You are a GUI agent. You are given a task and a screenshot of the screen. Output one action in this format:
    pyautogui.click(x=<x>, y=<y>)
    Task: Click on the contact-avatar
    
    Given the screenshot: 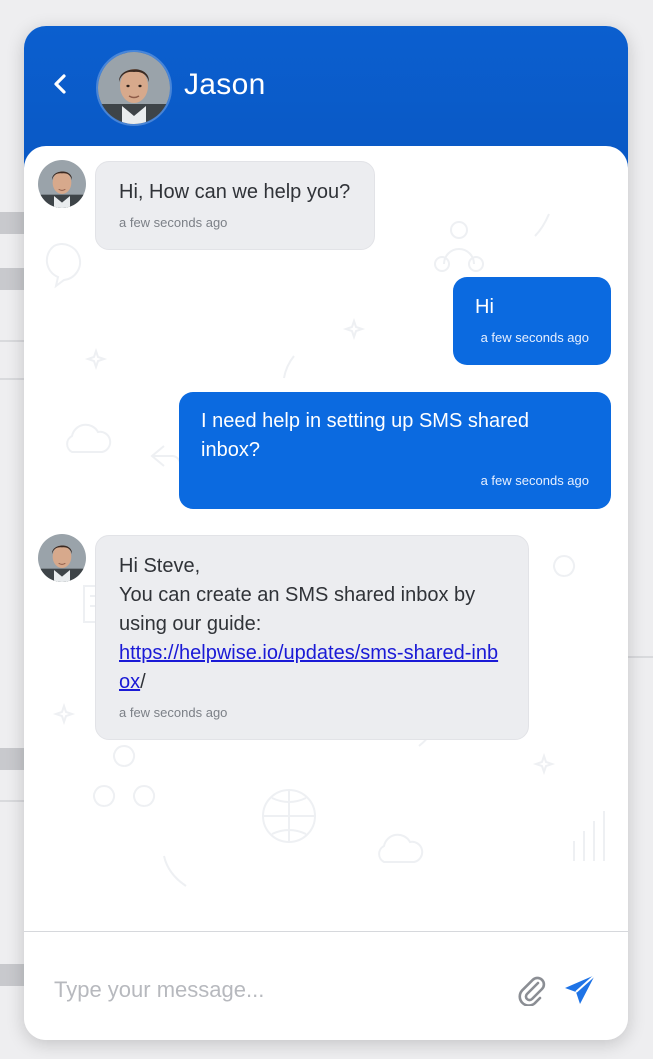 What is the action you would take?
    pyautogui.click(x=134, y=88)
    